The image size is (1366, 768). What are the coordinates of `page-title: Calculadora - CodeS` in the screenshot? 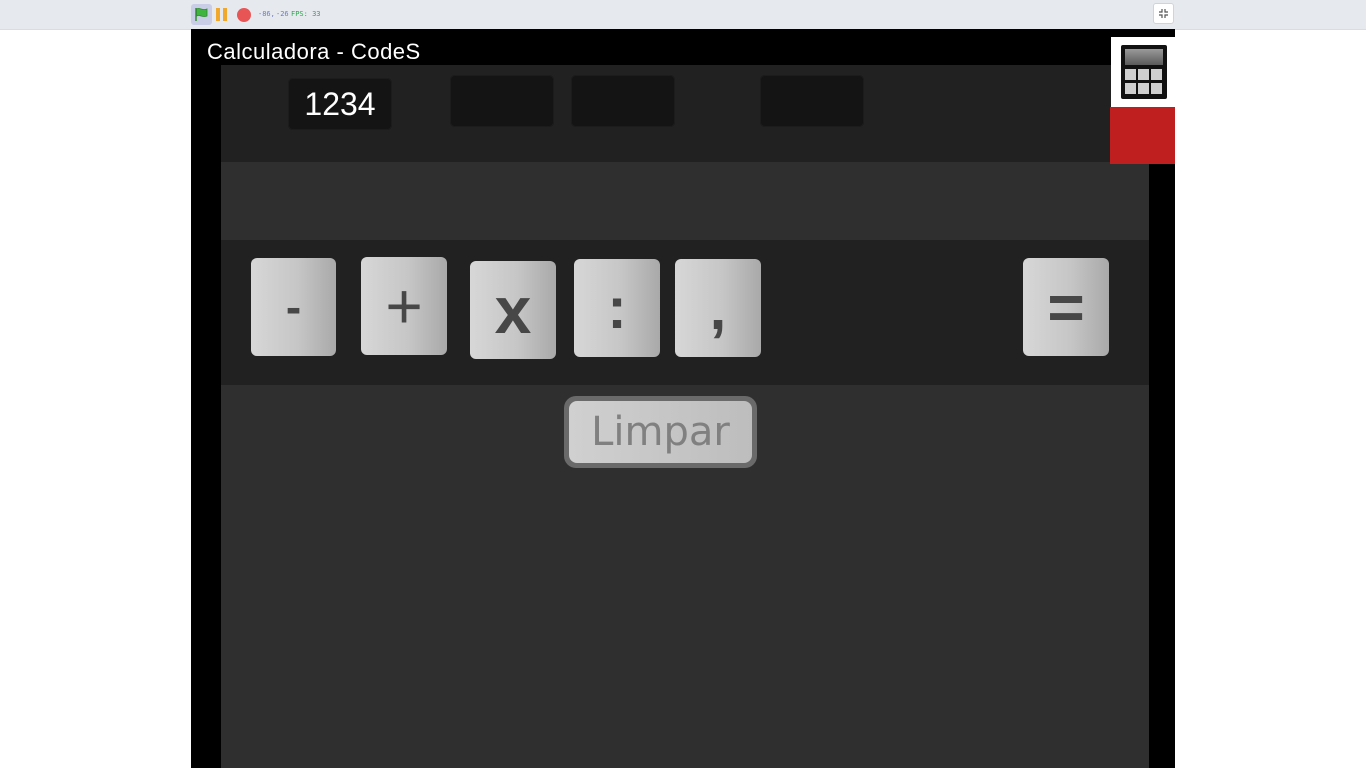 It's located at (314, 51).